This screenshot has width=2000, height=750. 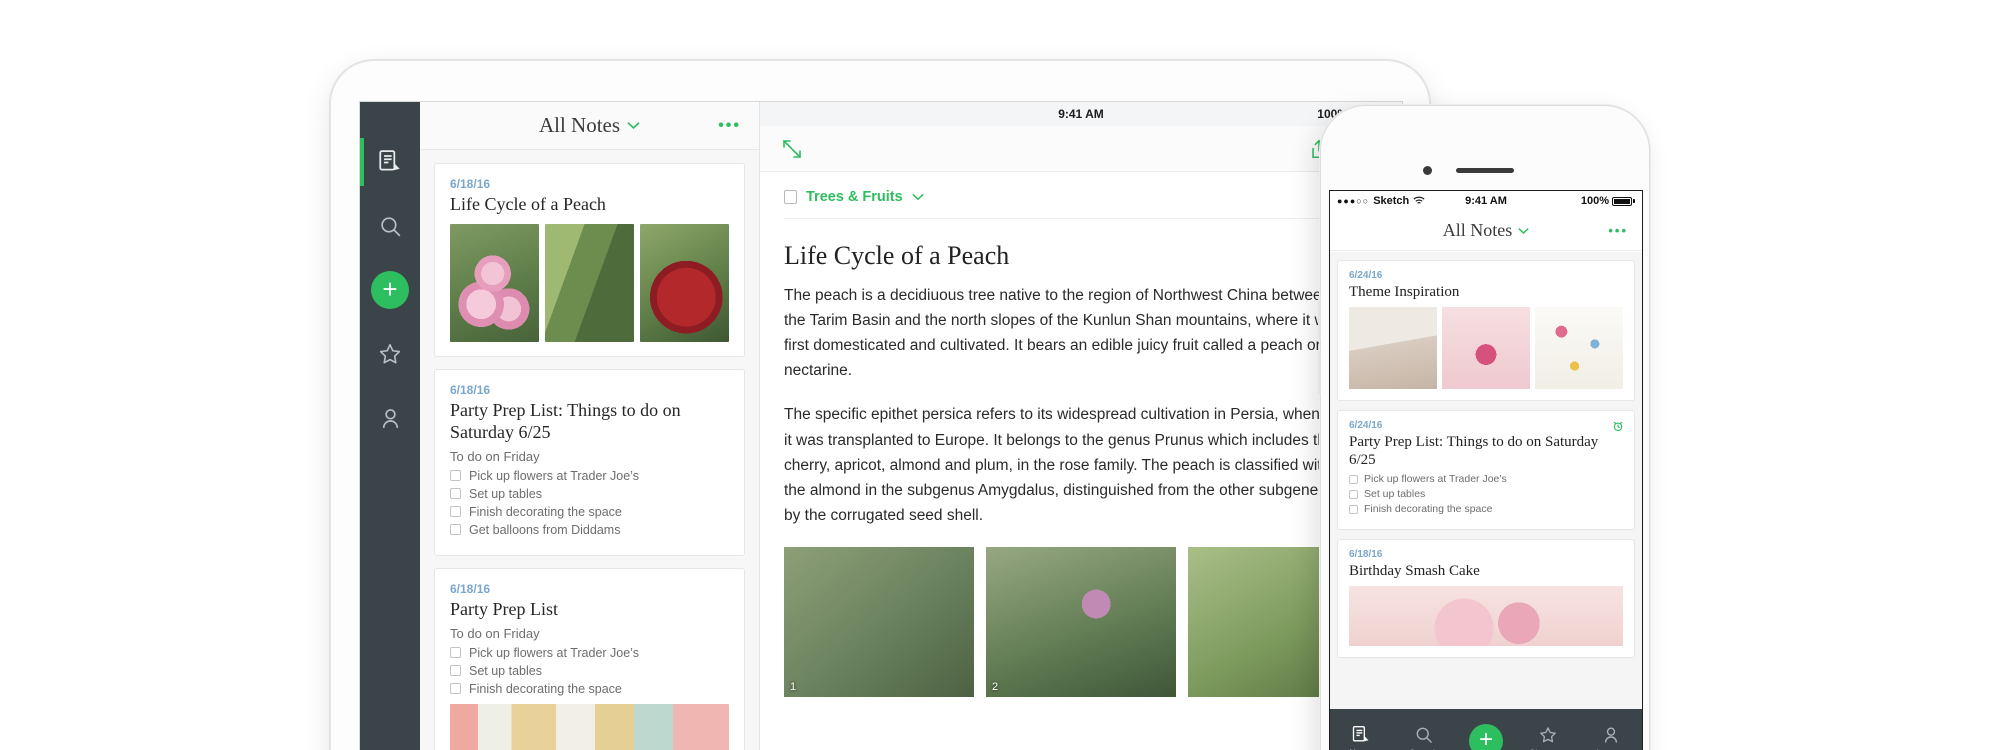 I want to click on note-image: 2, so click(x=1081, y=621).